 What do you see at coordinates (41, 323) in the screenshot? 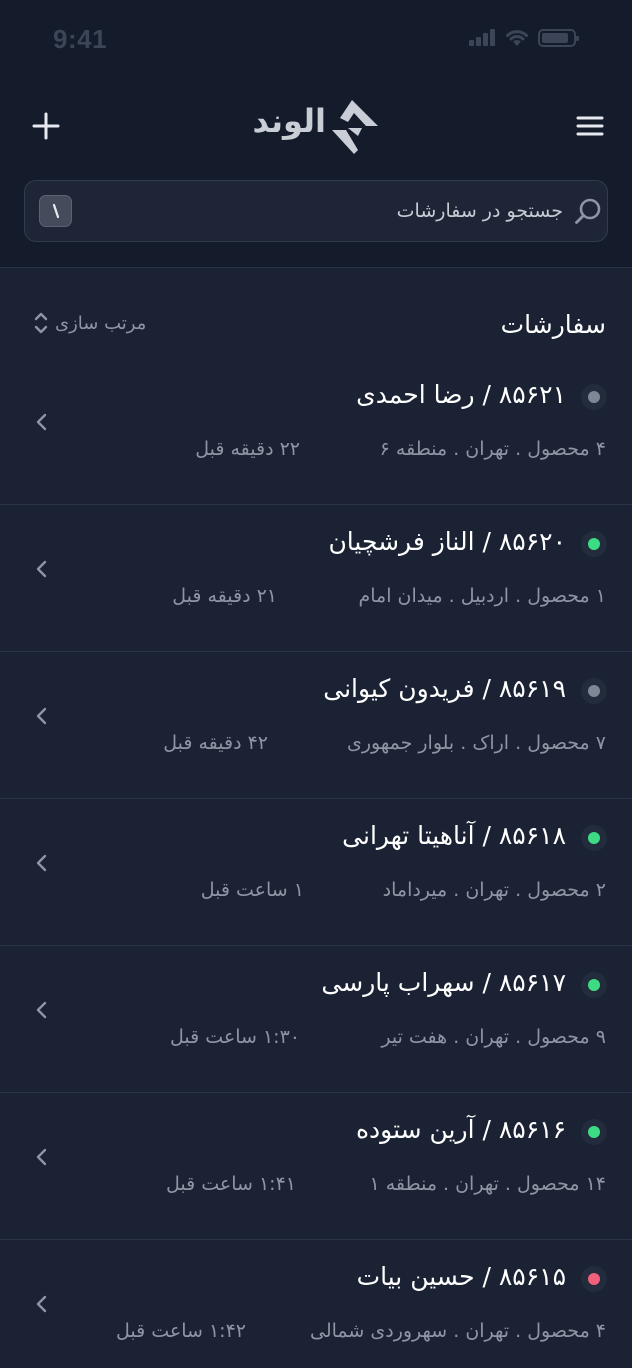
I see `sort-chevrons-icon` at bounding box center [41, 323].